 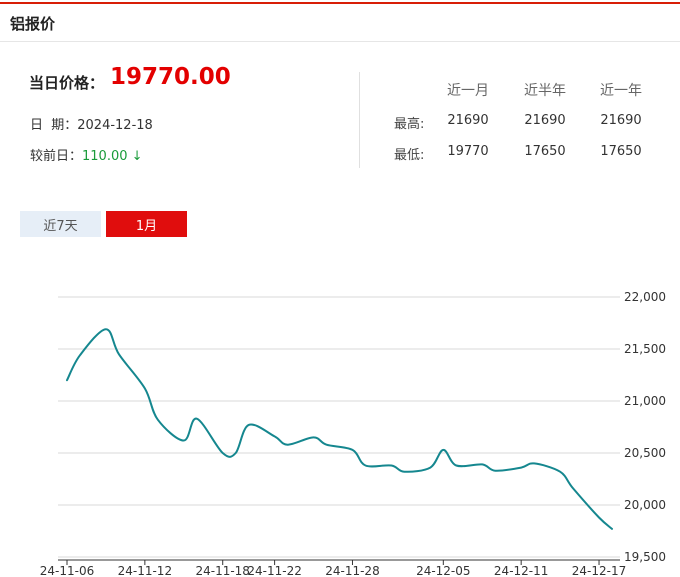 What do you see at coordinates (170, 77) in the screenshot?
I see `price-value: 19770.00` at bounding box center [170, 77].